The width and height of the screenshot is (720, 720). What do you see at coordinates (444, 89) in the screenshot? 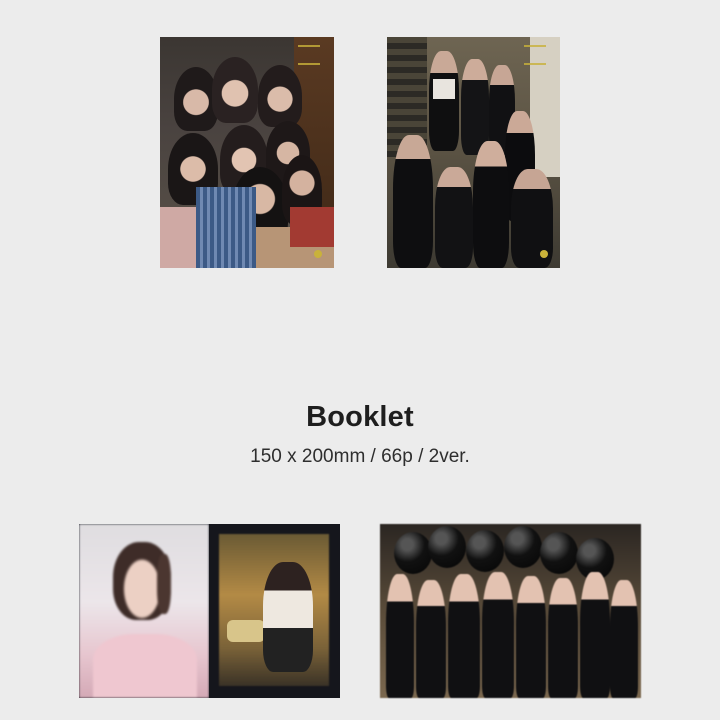
I see `outfit-white-accent` at bounding box center [444, 89].